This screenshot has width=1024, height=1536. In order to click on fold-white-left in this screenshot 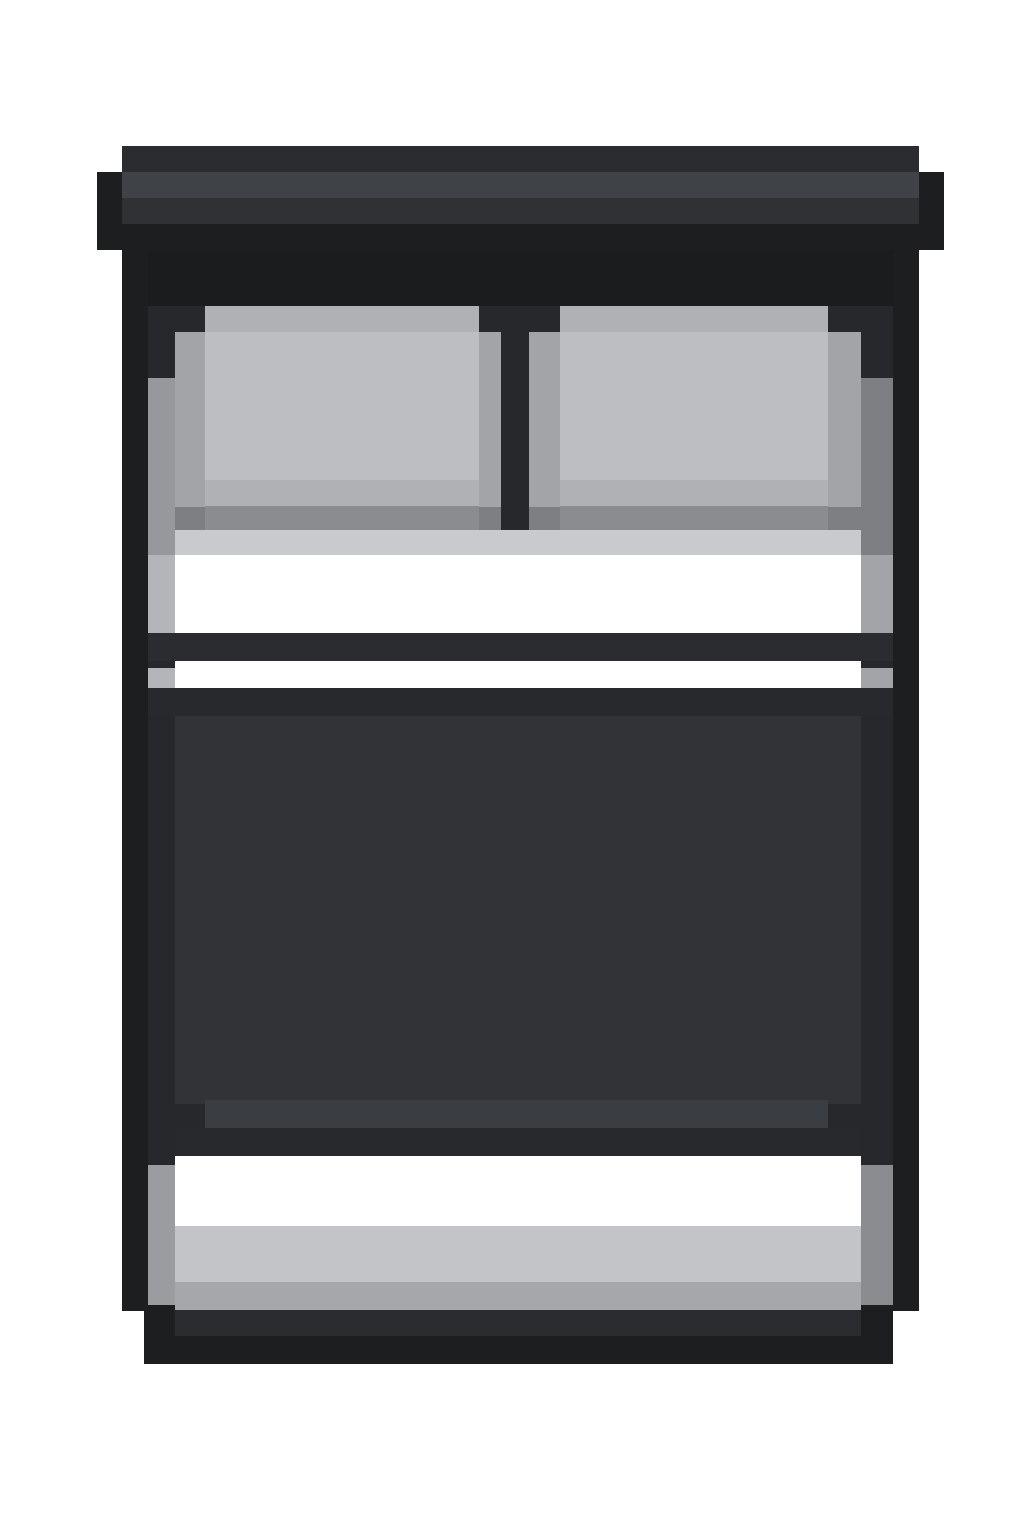, I will do `click(161, 678)`.